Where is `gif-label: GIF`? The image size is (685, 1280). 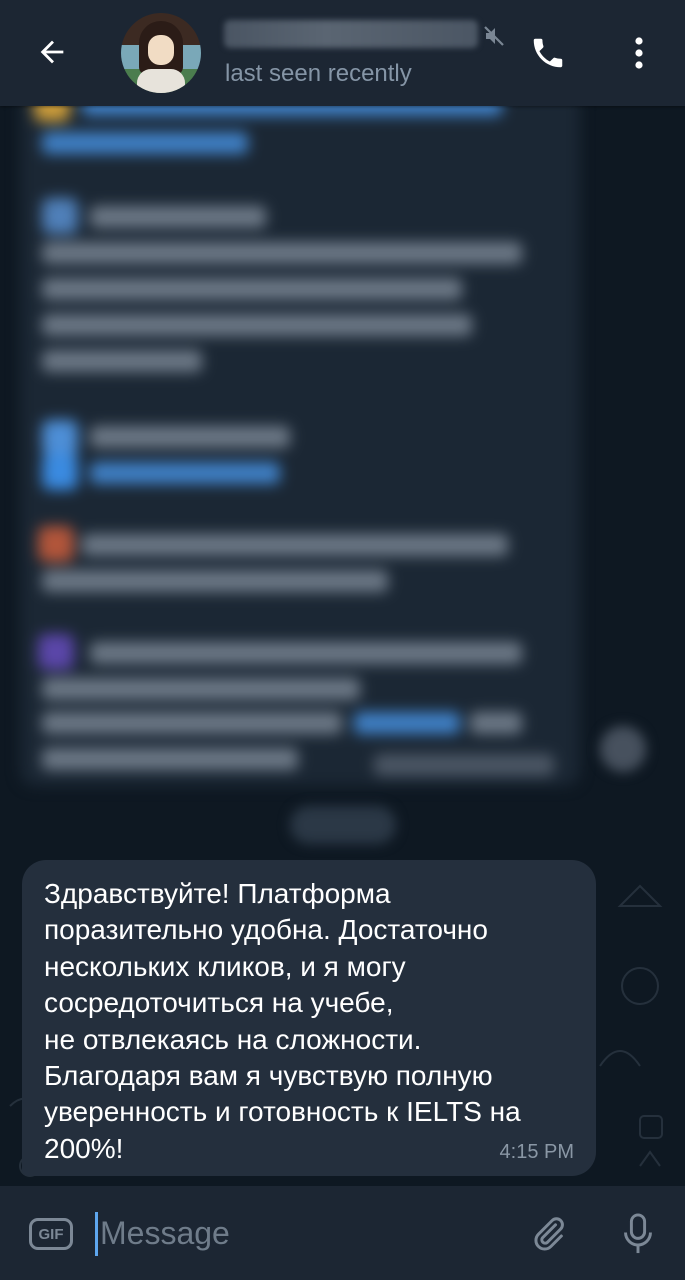
gif-label: GIF is located at coordinates (51, 1234).